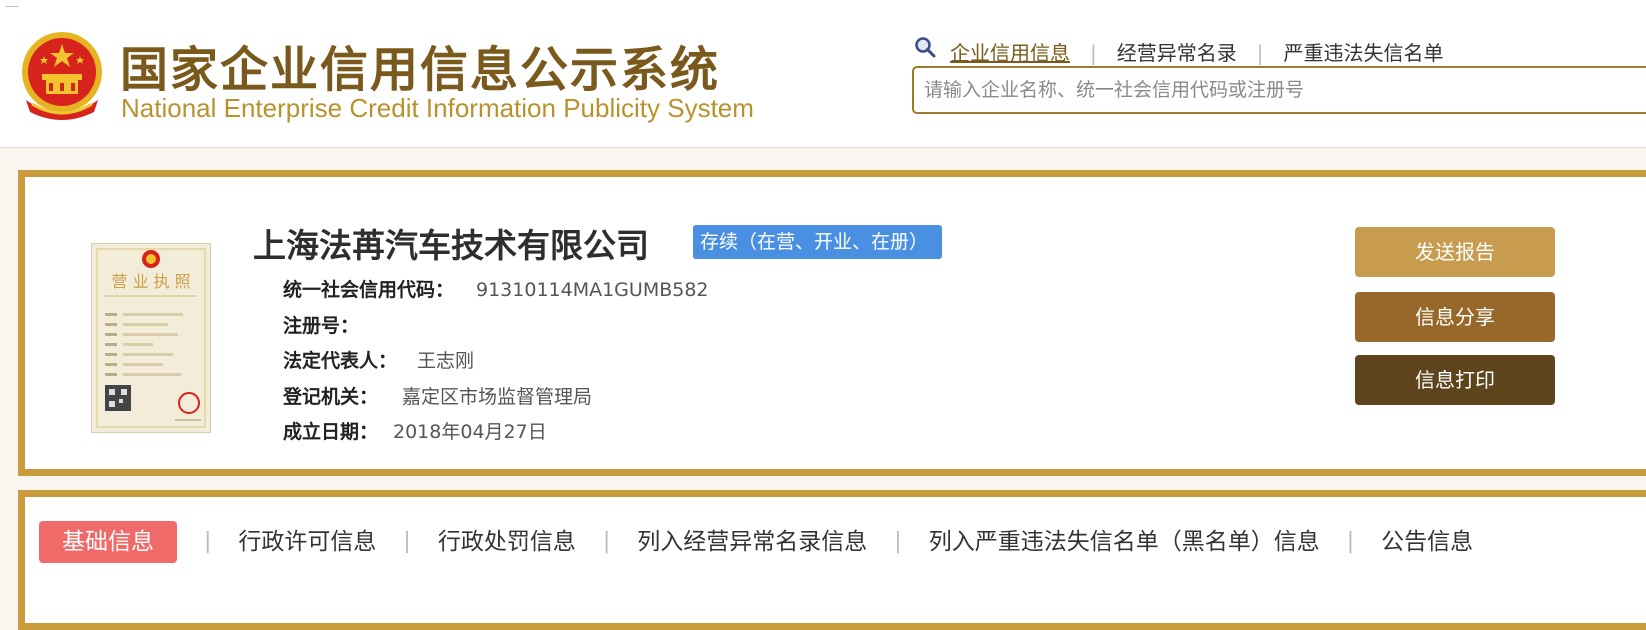 The image size is (1646, 630). I want to click on send-report-button: 发送报告, so click(1455, 252).